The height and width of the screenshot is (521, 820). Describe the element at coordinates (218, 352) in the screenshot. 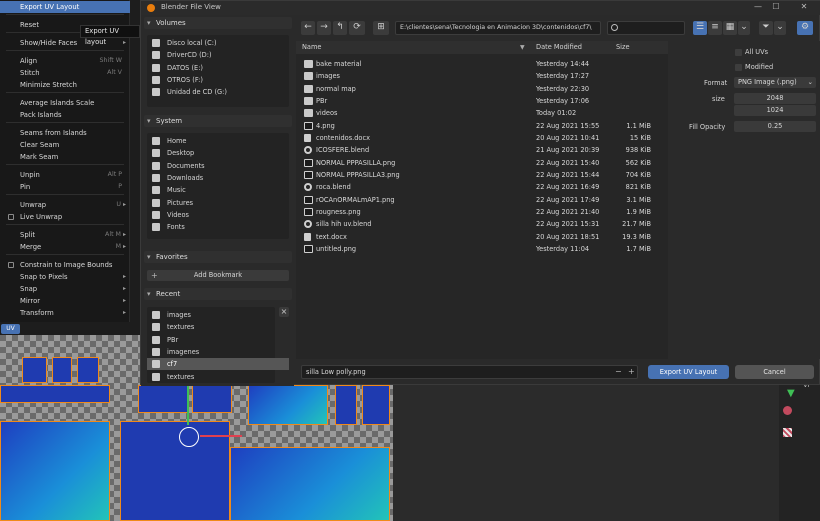

I see `recent-item-imagenes: imagenes` at that location.